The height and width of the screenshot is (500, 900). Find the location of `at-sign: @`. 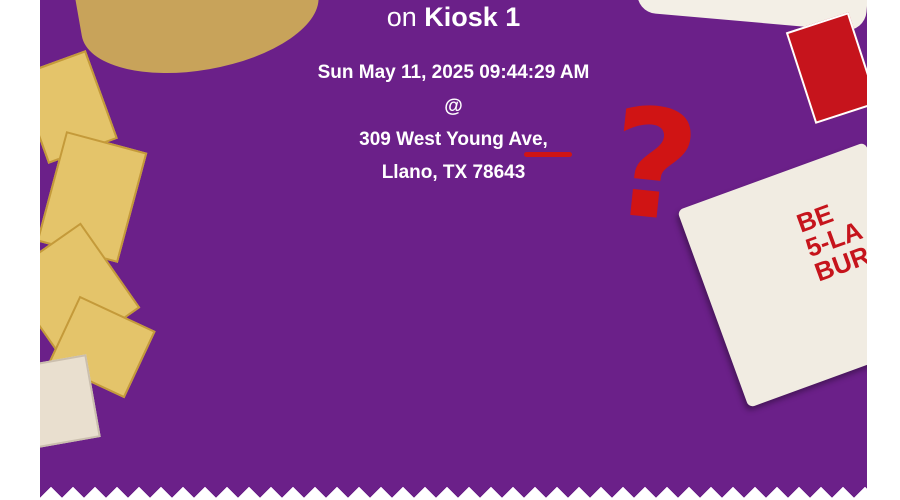

at-sign: @ is located at coordinates (453, 106).